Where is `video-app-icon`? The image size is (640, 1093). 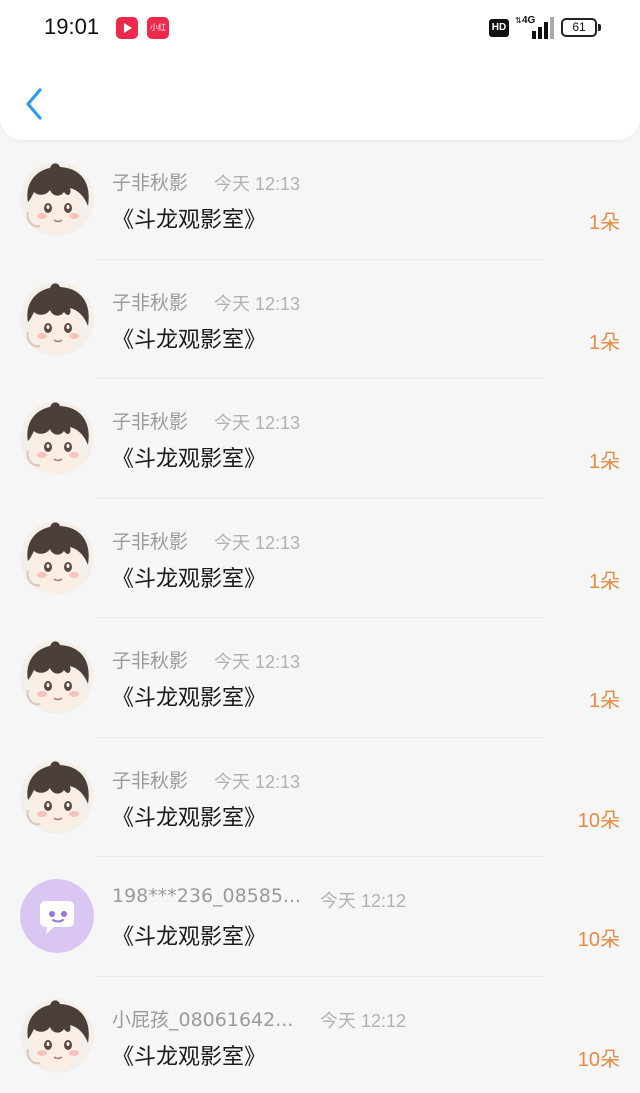 video-app-icon is located at coordinates (127, 28).